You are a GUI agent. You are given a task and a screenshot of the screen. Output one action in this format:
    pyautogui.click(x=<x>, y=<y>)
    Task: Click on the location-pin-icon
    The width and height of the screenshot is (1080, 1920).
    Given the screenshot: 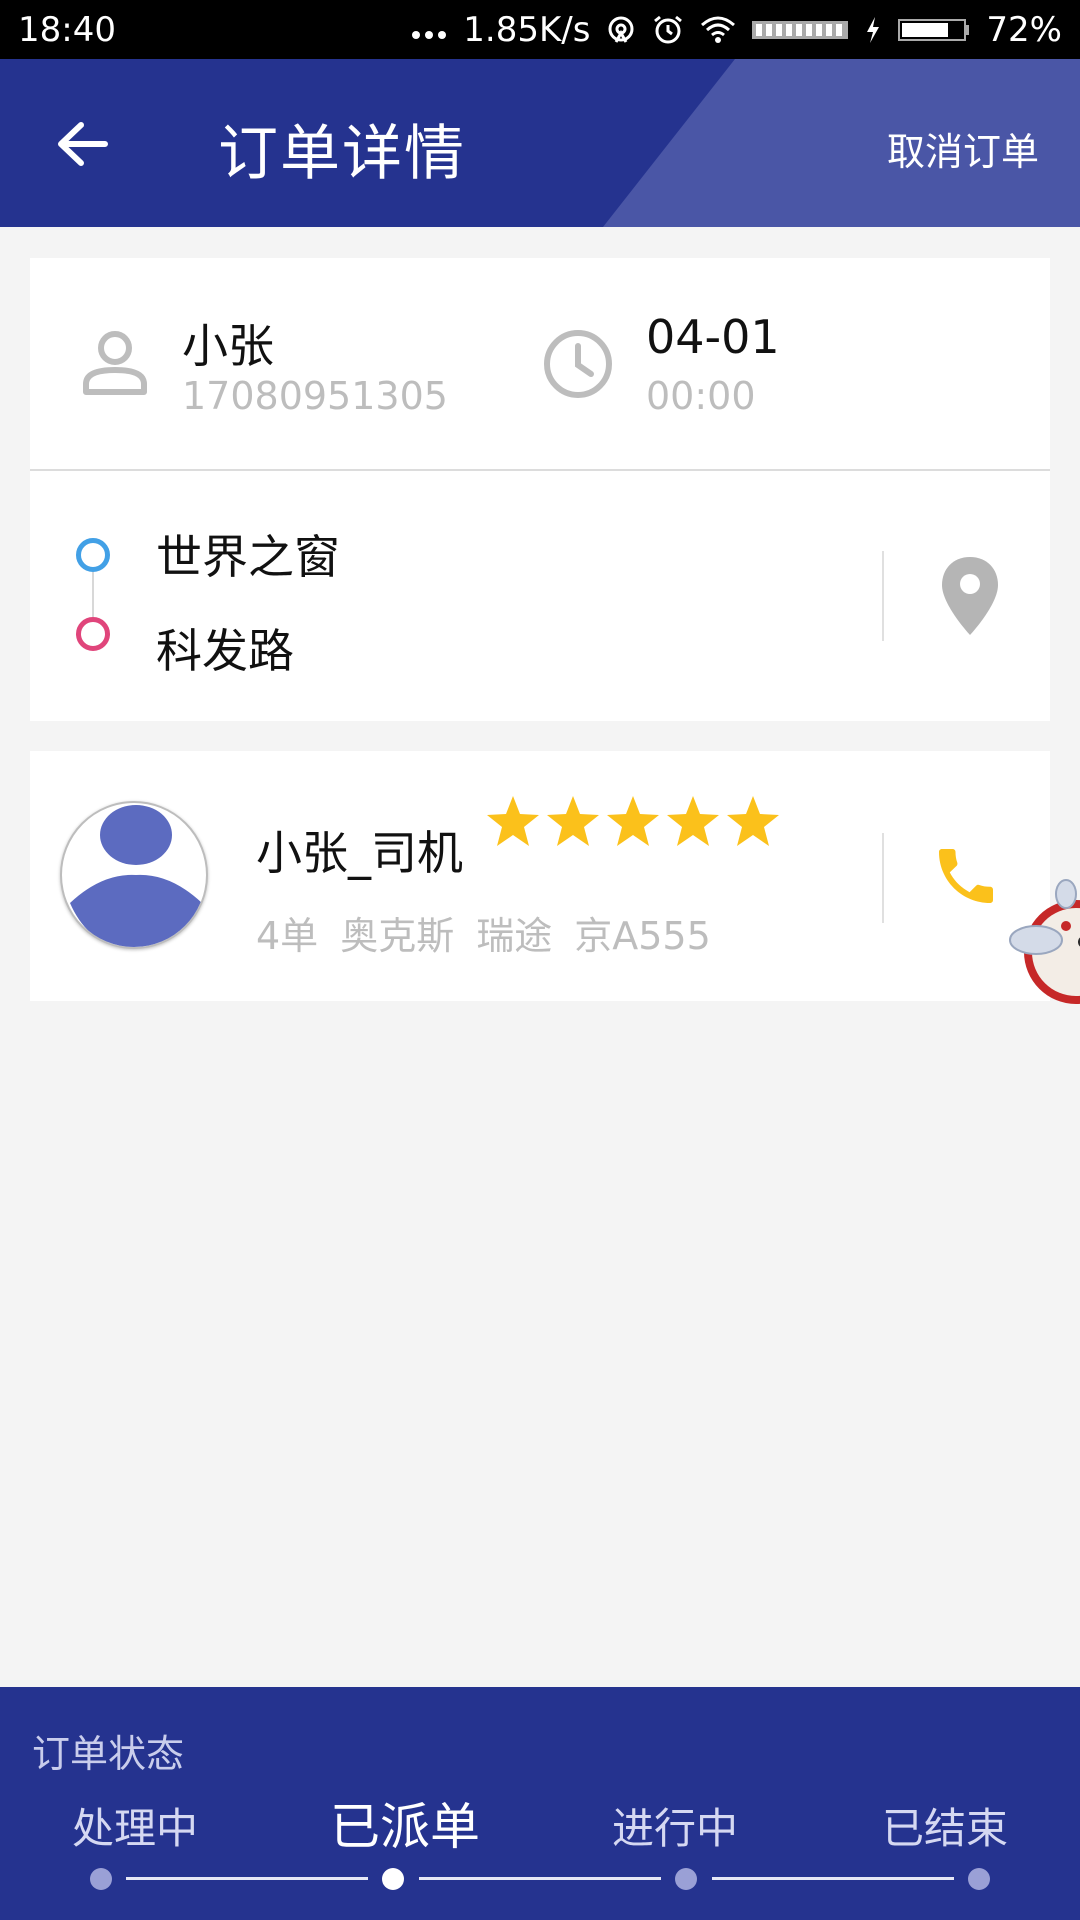 What is the action you would take?
    pyautogui.click(x=970, y=596)
    